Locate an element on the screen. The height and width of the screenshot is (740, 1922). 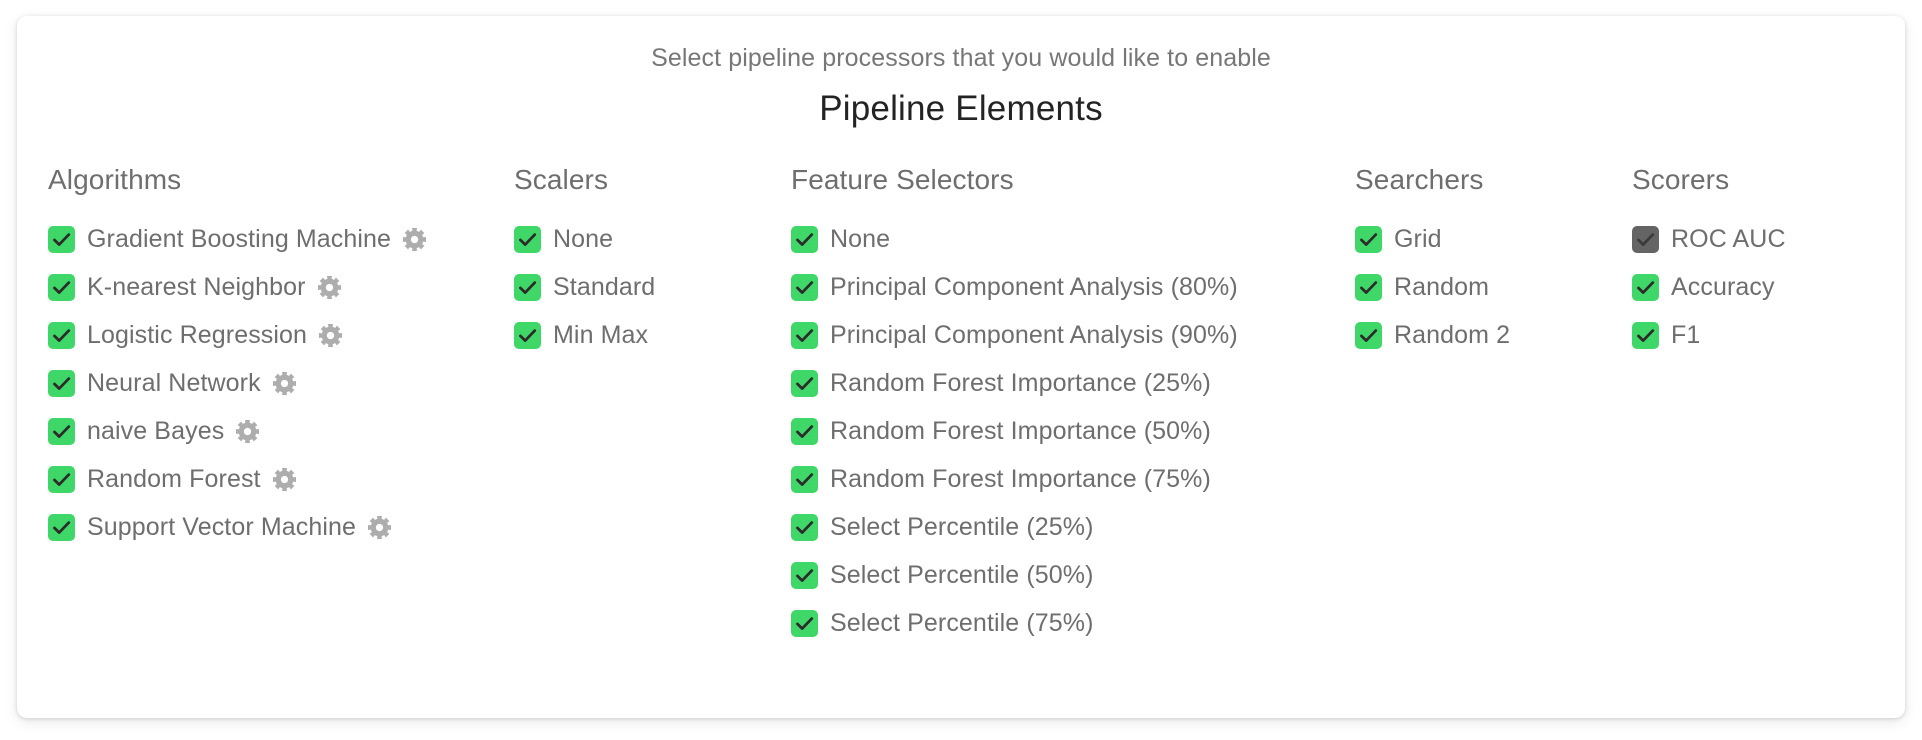
option-row: Gradient Boosting Machine is located at coordinates (281, 239).